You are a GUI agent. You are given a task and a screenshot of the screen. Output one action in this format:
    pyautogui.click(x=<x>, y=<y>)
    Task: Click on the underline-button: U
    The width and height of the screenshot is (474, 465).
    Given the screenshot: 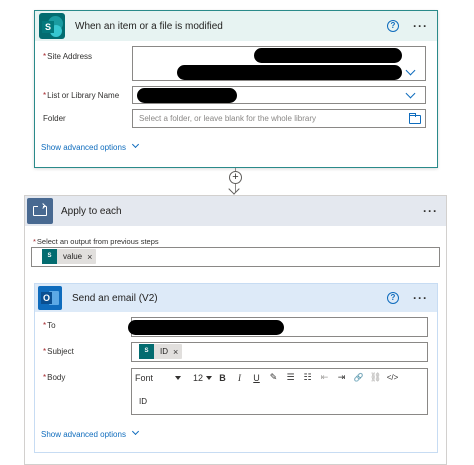 What is the action you would take?
    pyautogui.click(x=256, y=378)
    